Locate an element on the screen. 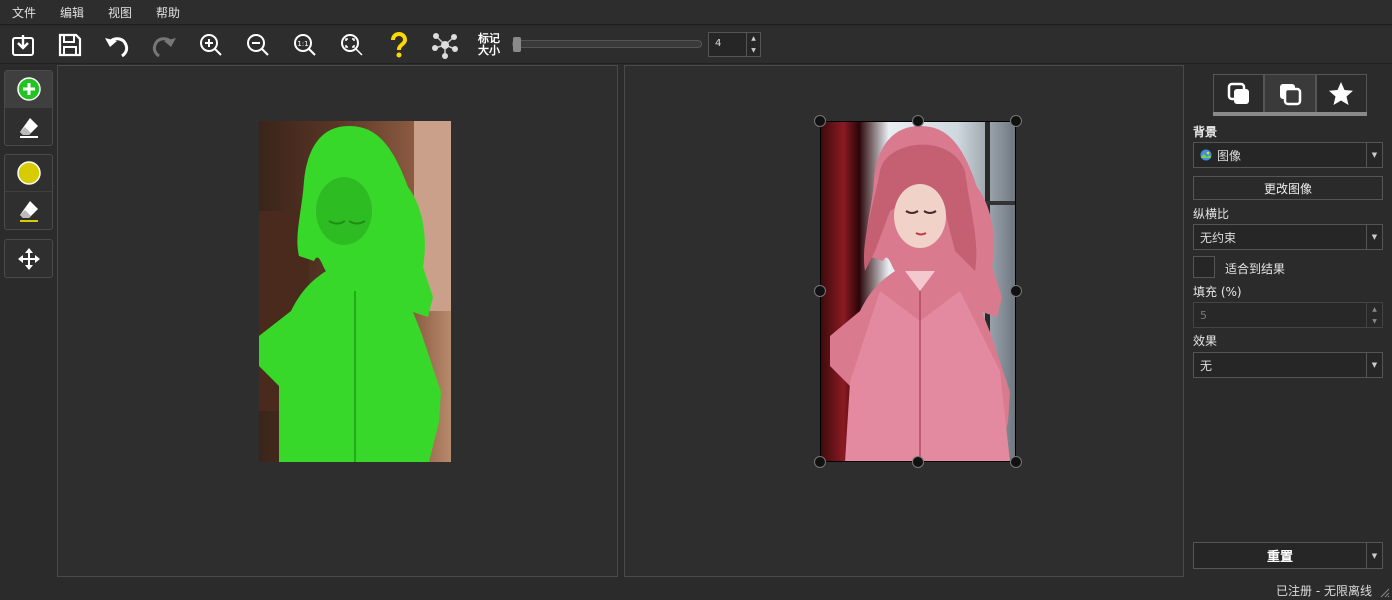  eraser-icon is located at coordinates (28, 127).